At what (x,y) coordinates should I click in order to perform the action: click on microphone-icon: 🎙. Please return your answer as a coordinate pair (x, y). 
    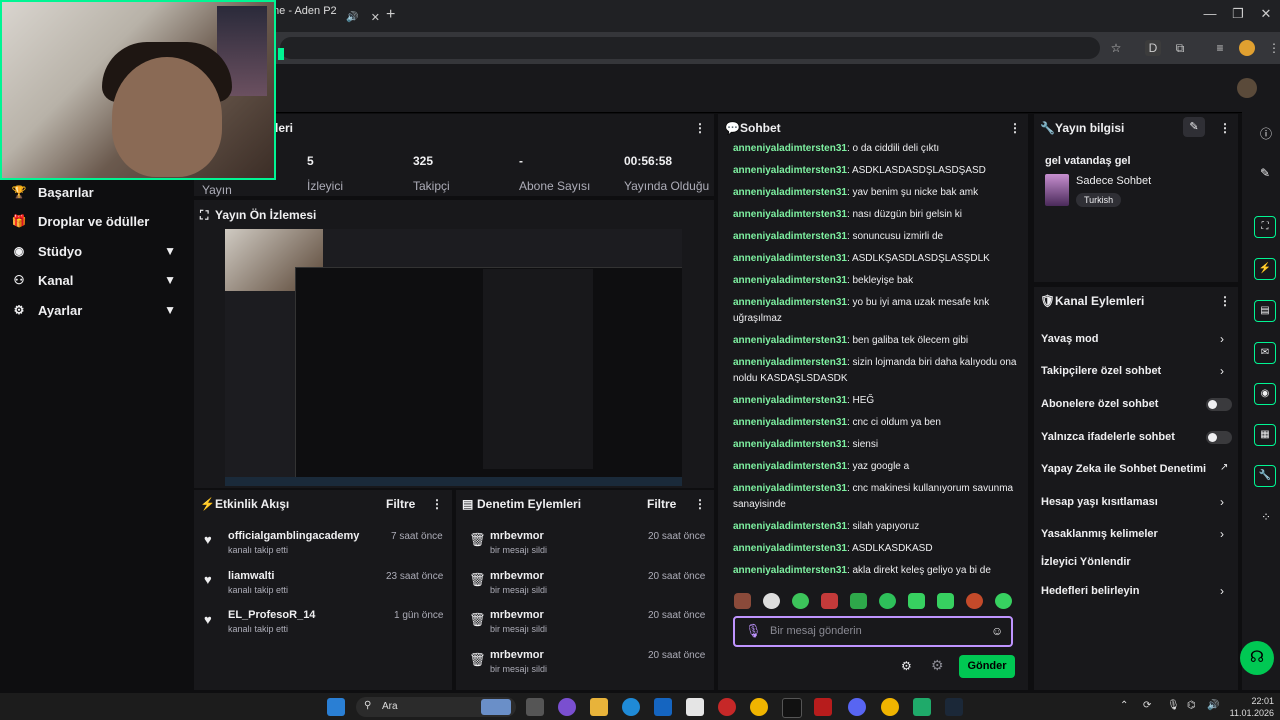
    Looking at the image, I should click on (753, 631).